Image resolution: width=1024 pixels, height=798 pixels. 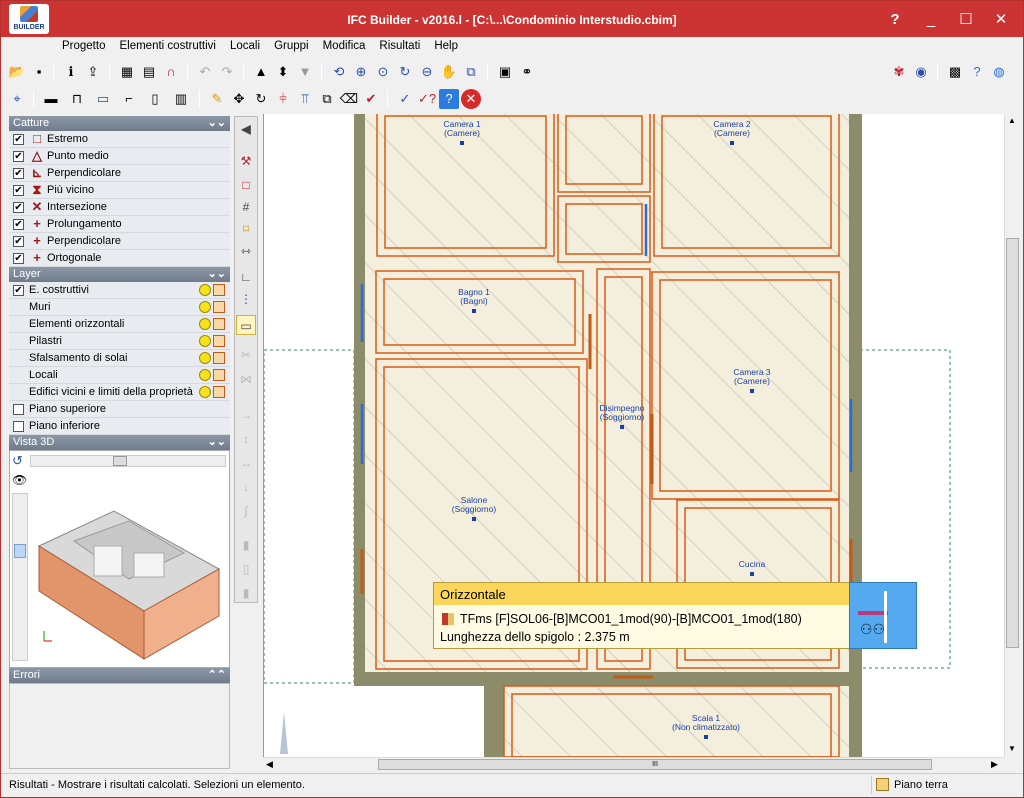 I want to click on collapse-chevron-icon: ⌄⌄, so click(x=217, y=122).